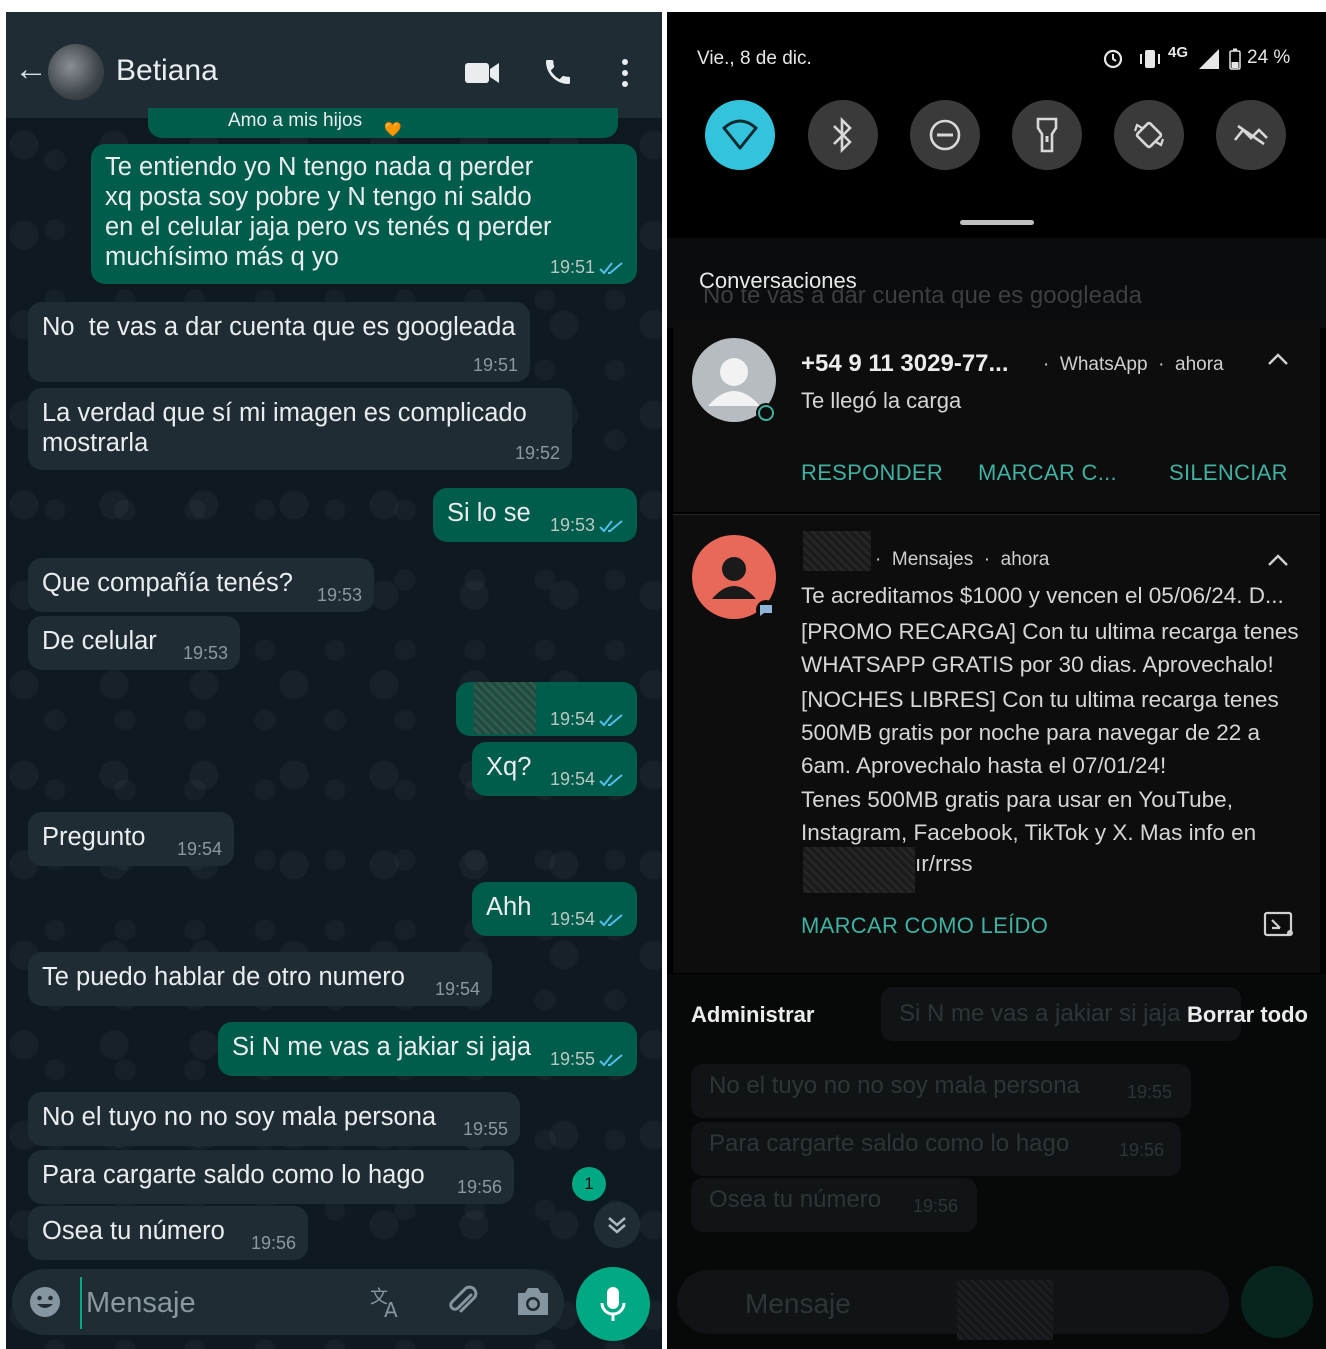 Image resolution: width=1326 pixels, height=1349 pixels. I want to click on signal-icon, so click(1209, 59).